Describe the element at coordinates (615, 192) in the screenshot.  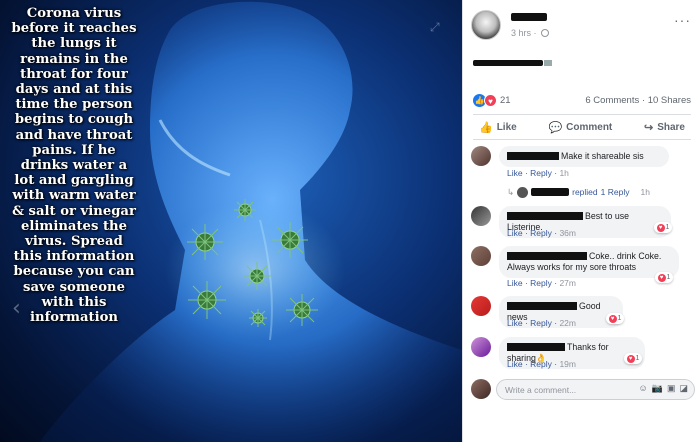
I see `replies-link: 1 Reply` at that location.